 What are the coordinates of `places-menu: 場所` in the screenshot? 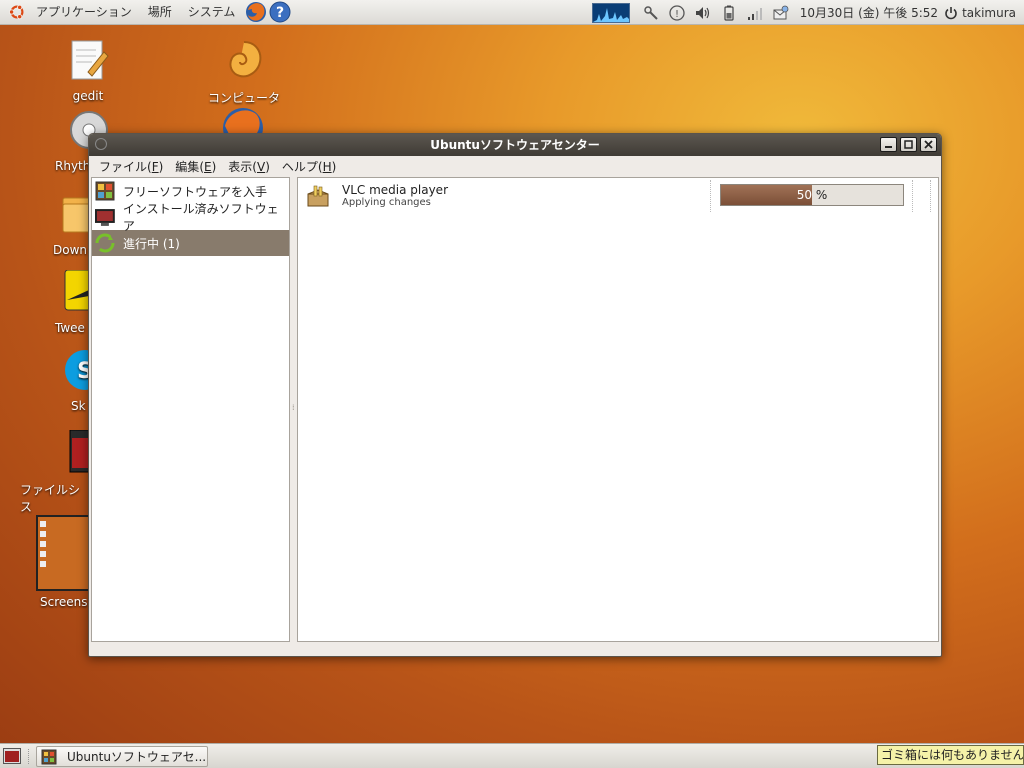 It's located at (160, 12).